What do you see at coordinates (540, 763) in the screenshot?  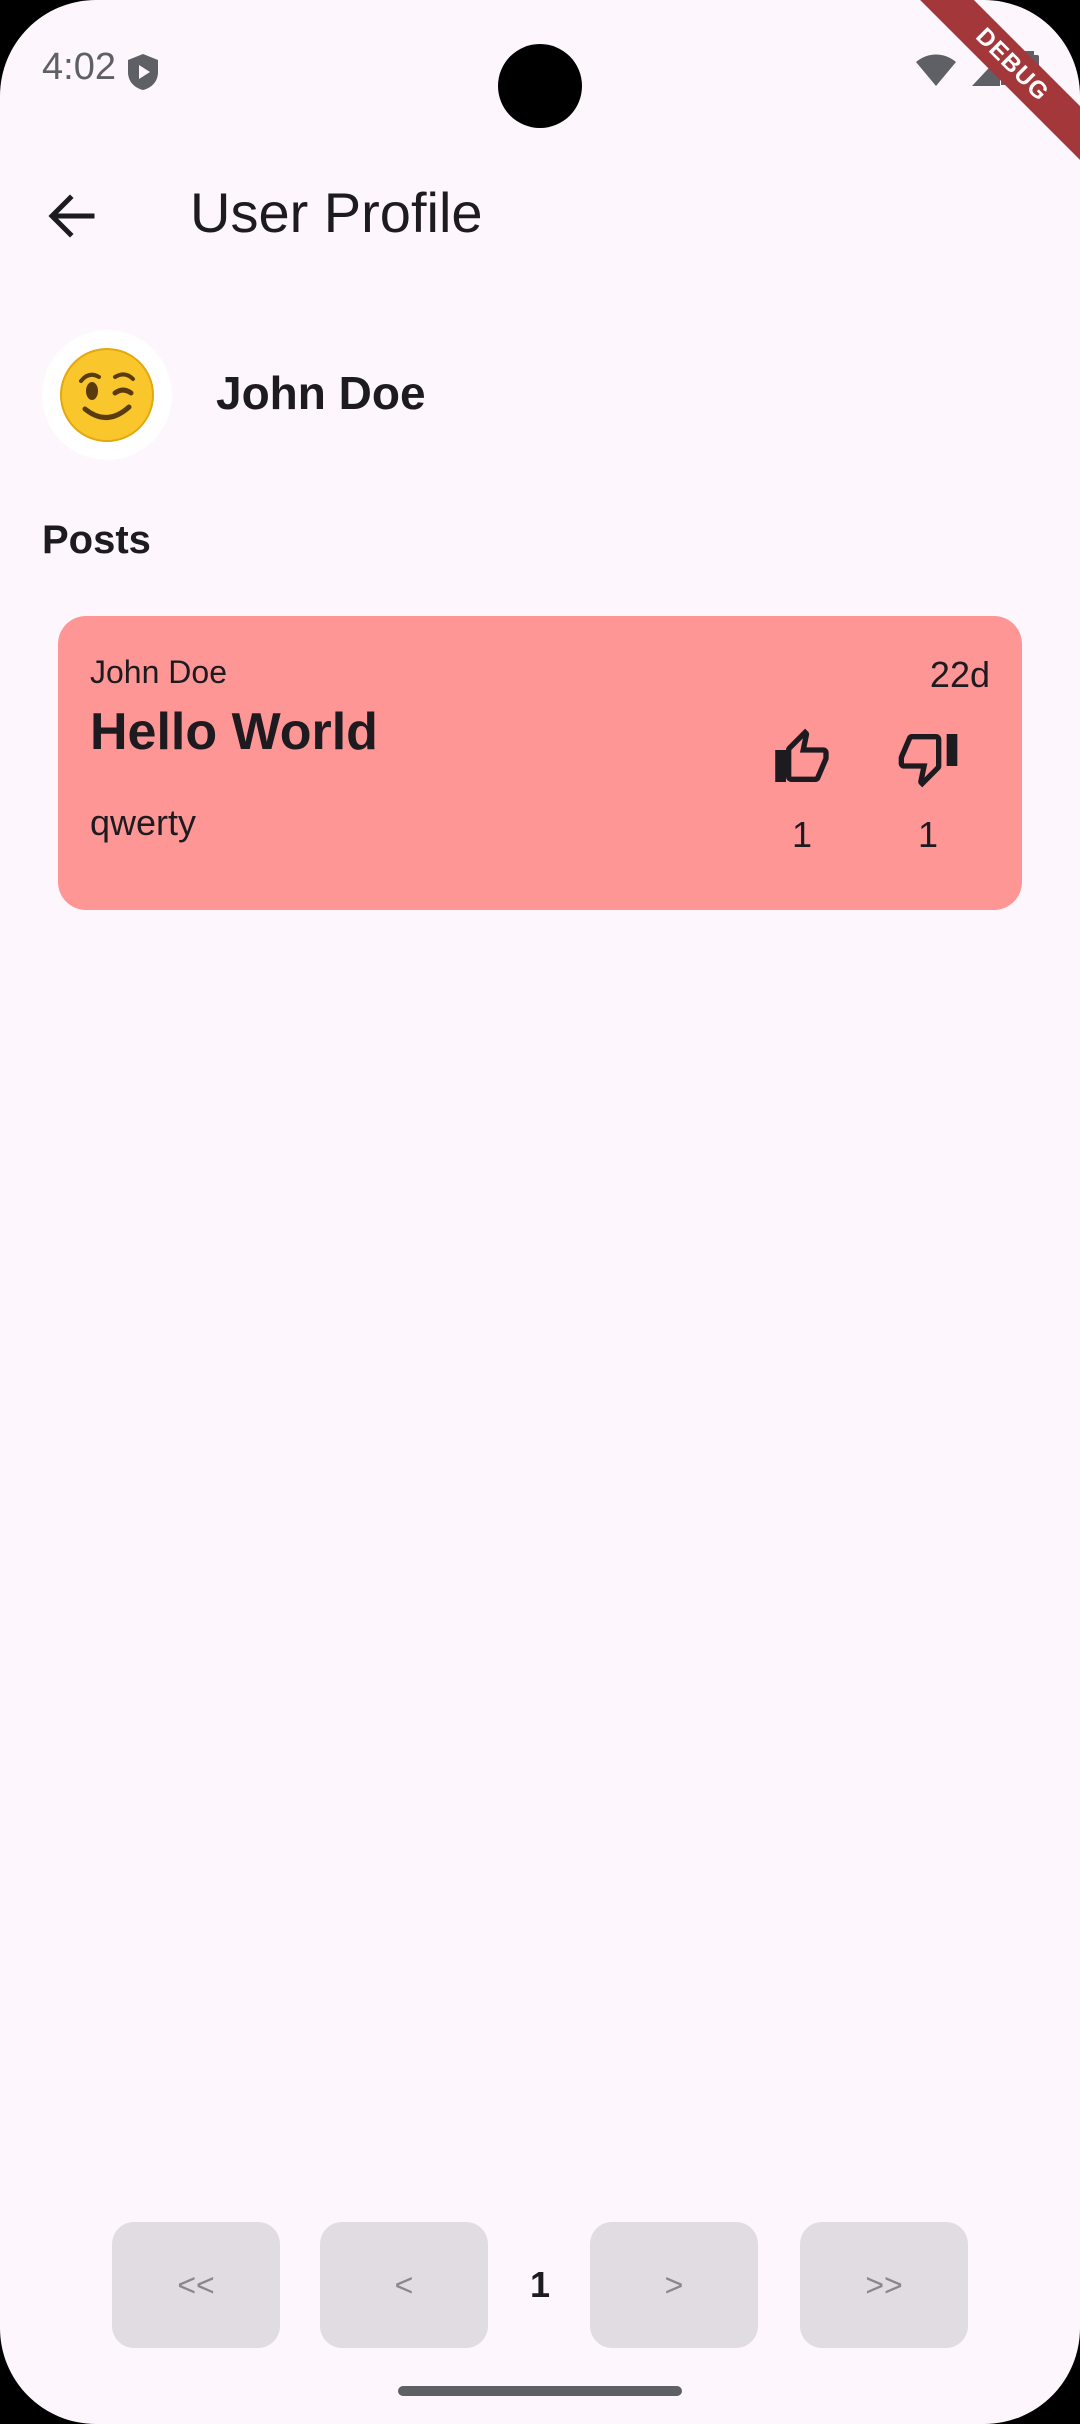 I see `post-card: John Doe 22d Hello World qwerty 1 1` at bounding box center [540, 763].